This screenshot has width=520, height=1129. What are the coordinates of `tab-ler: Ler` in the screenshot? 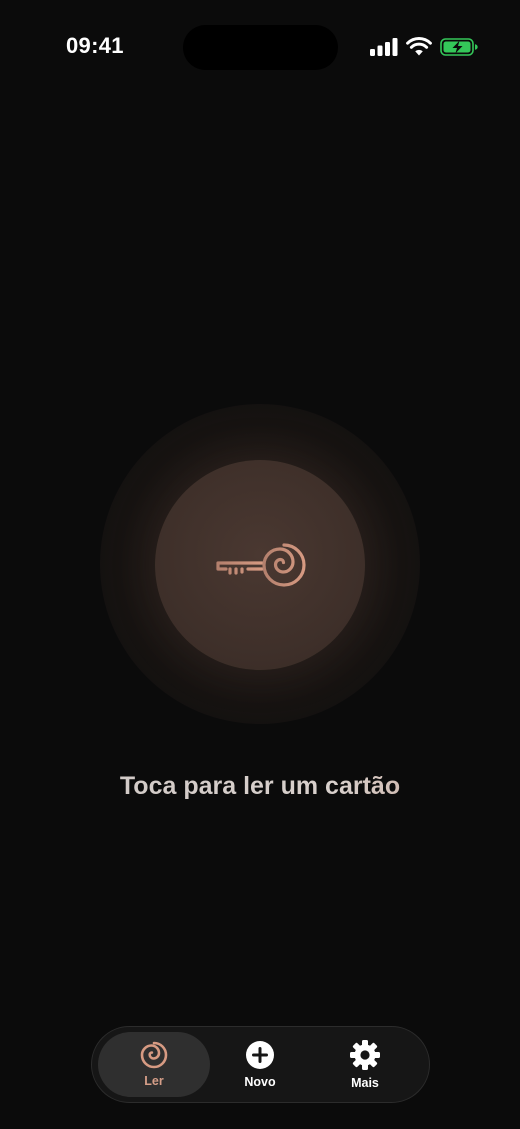 It's located at (154, 1064).